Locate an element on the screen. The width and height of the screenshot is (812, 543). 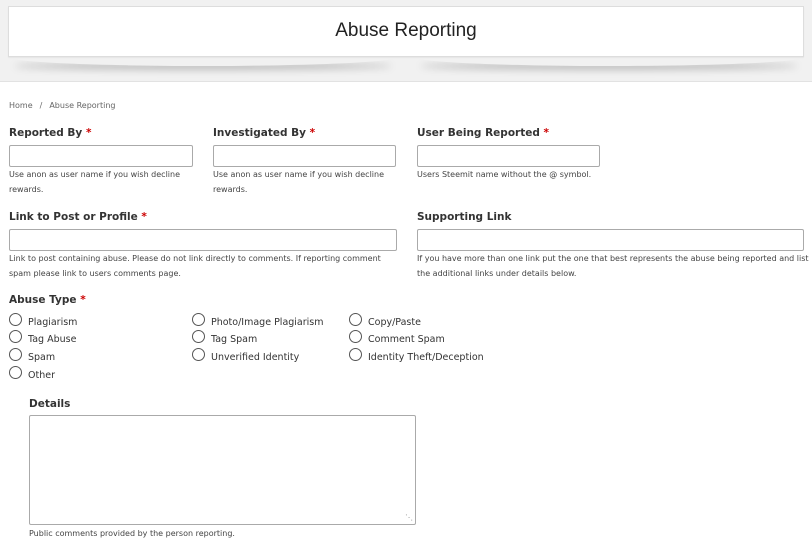
user-reported-input is located at coordinates (508, 156).